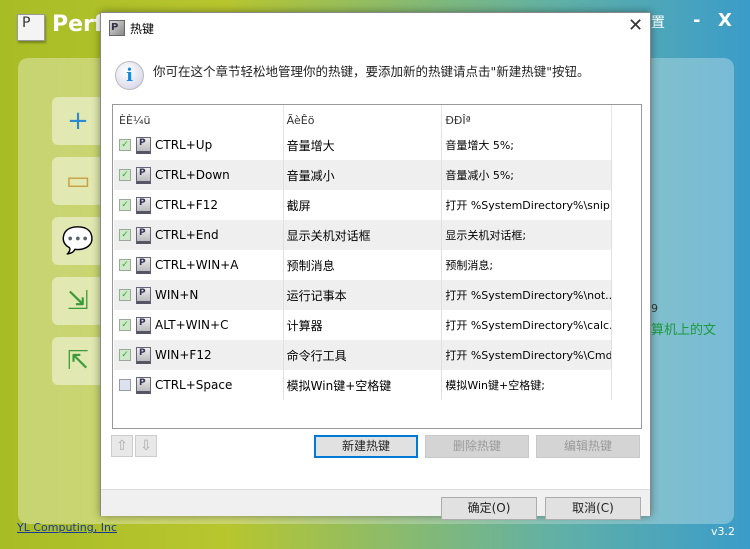 This screenshot has height=549, width=750. What do you see at coordinates (125, 385) in the screenshot?
I see `enabled-checkbox` at bounding box center [125, 385].